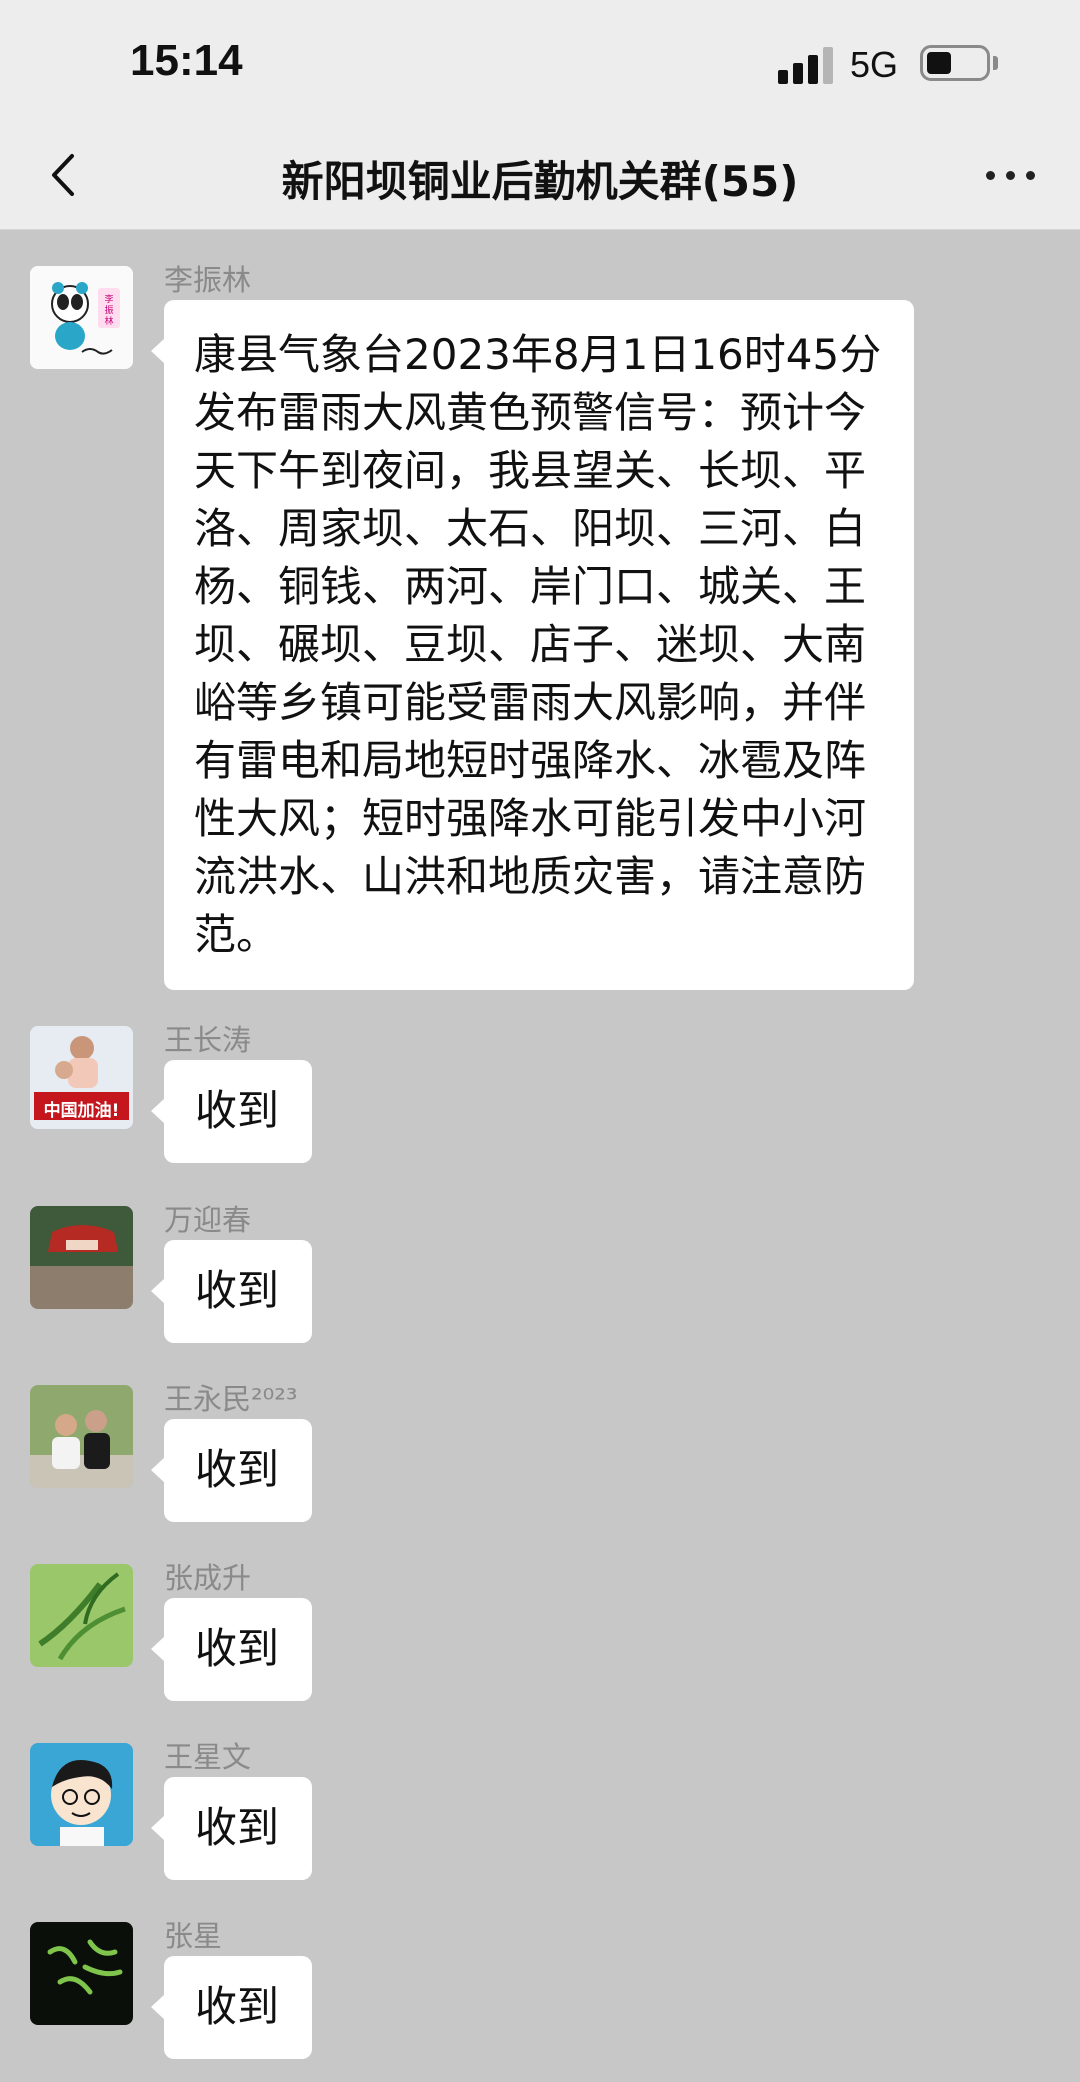 This screenshot has height=2082, width=1080. I want to click on sender-name: 王星文, so click(208, 1757).